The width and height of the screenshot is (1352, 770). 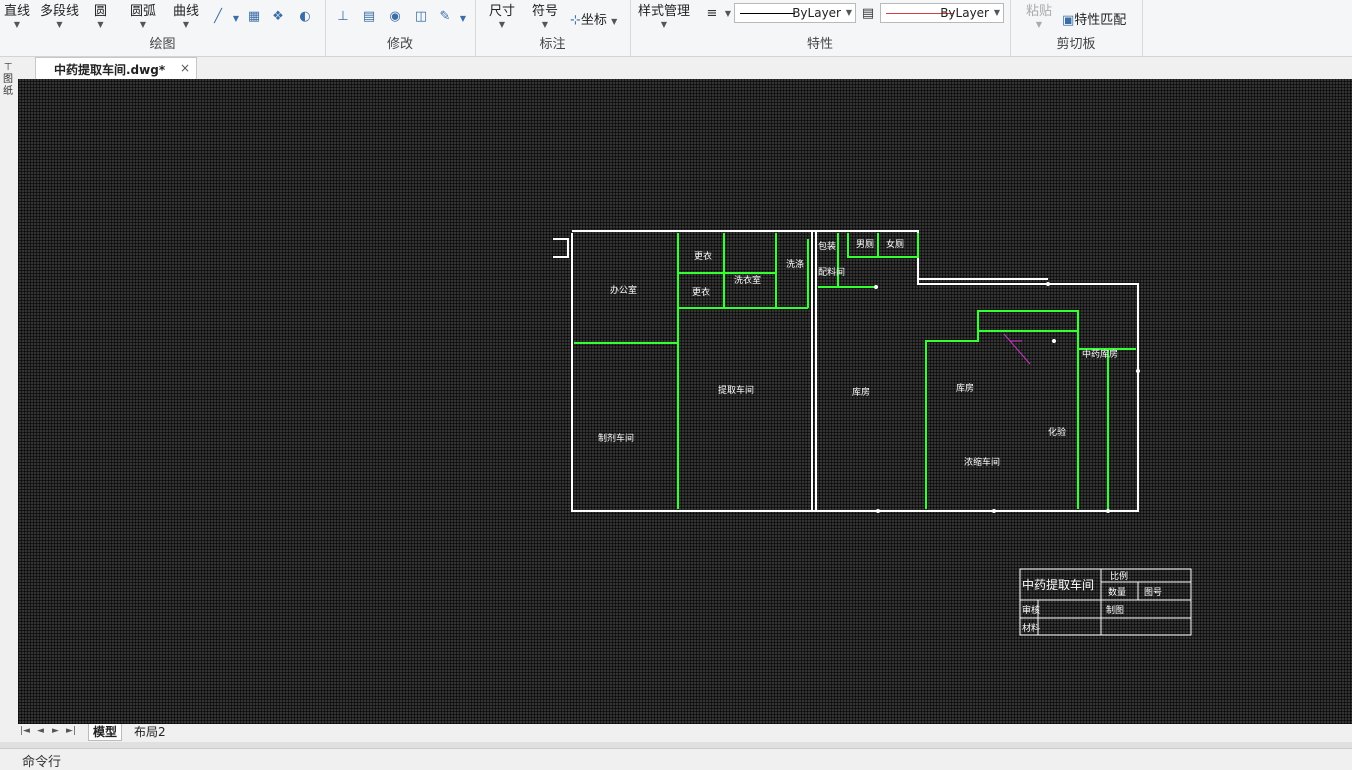 I want to click on modify-group: ⊥ ▤ ◉ ◫ ✎ ▼ 修改, so click(x=400, y=28).